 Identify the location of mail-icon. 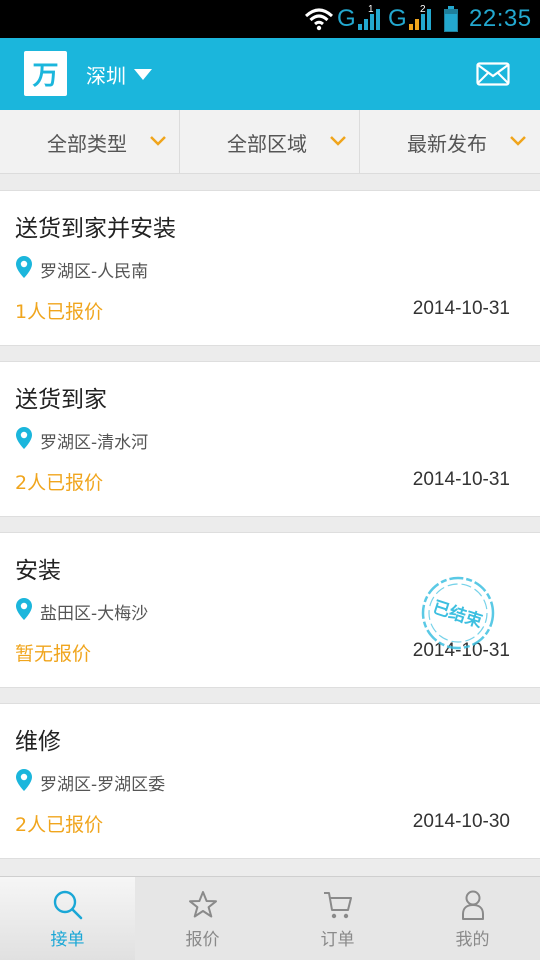
(493, 74).